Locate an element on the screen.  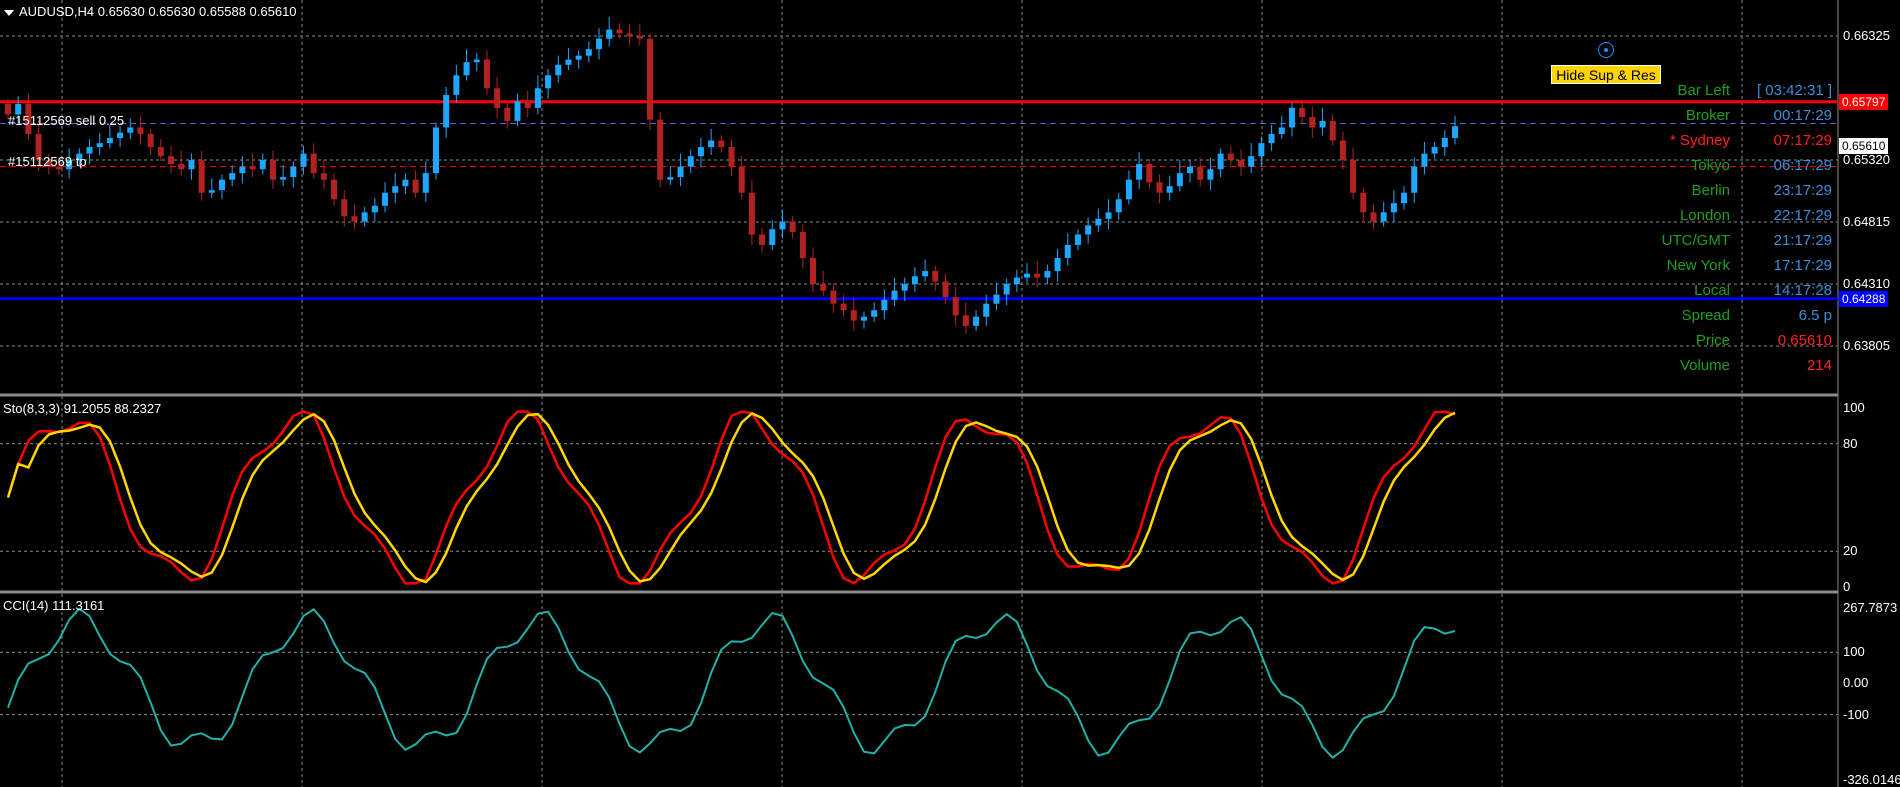
info-value: 21:17:29 is located at coordinates (1802, 240).